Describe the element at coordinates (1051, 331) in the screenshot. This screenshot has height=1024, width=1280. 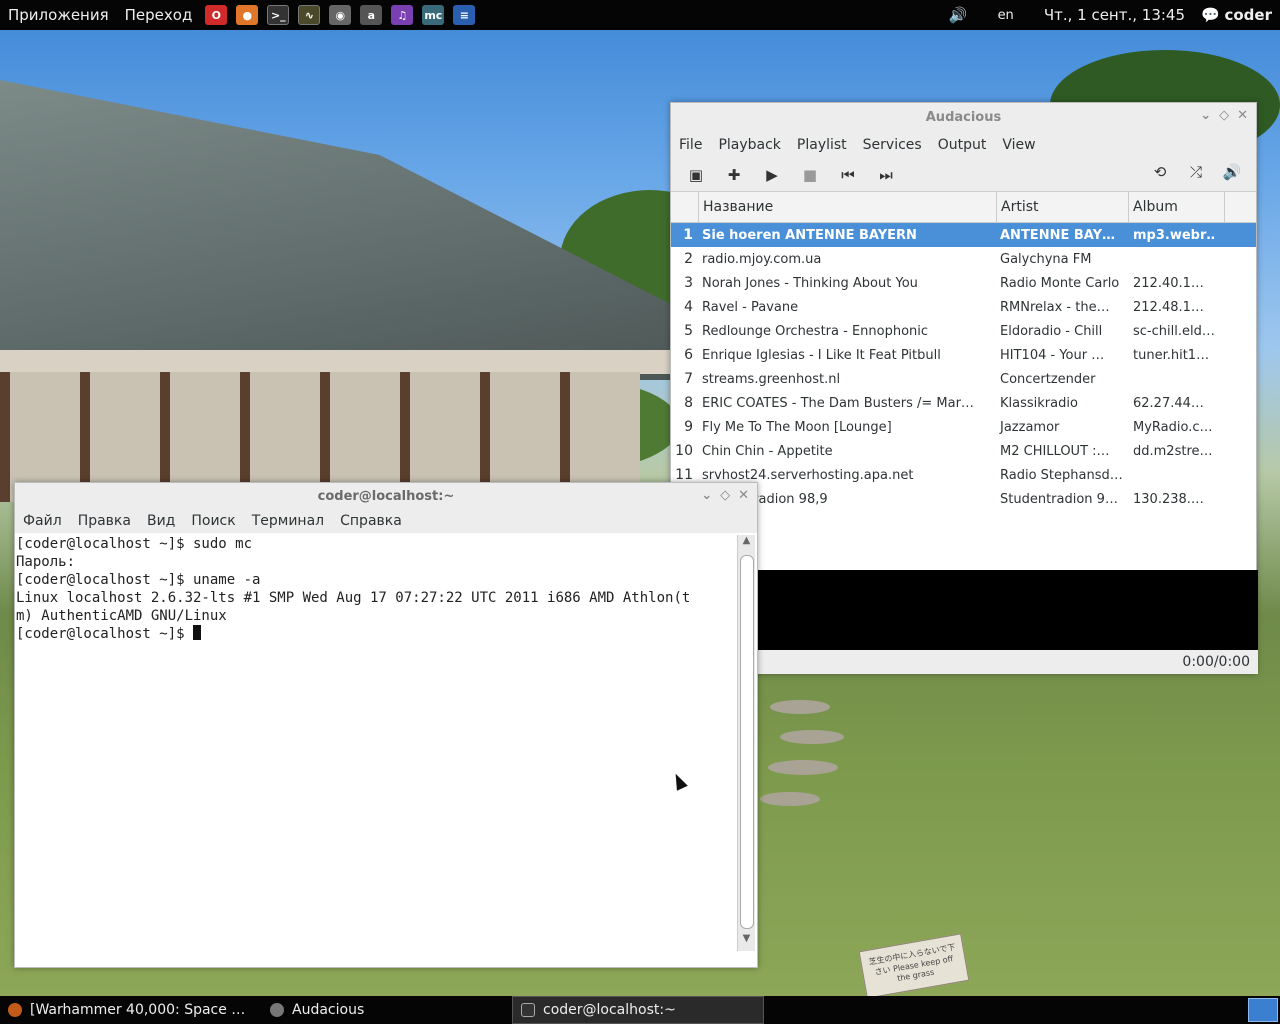
I see `row-artist: Eldoradio - Chill` at that location.